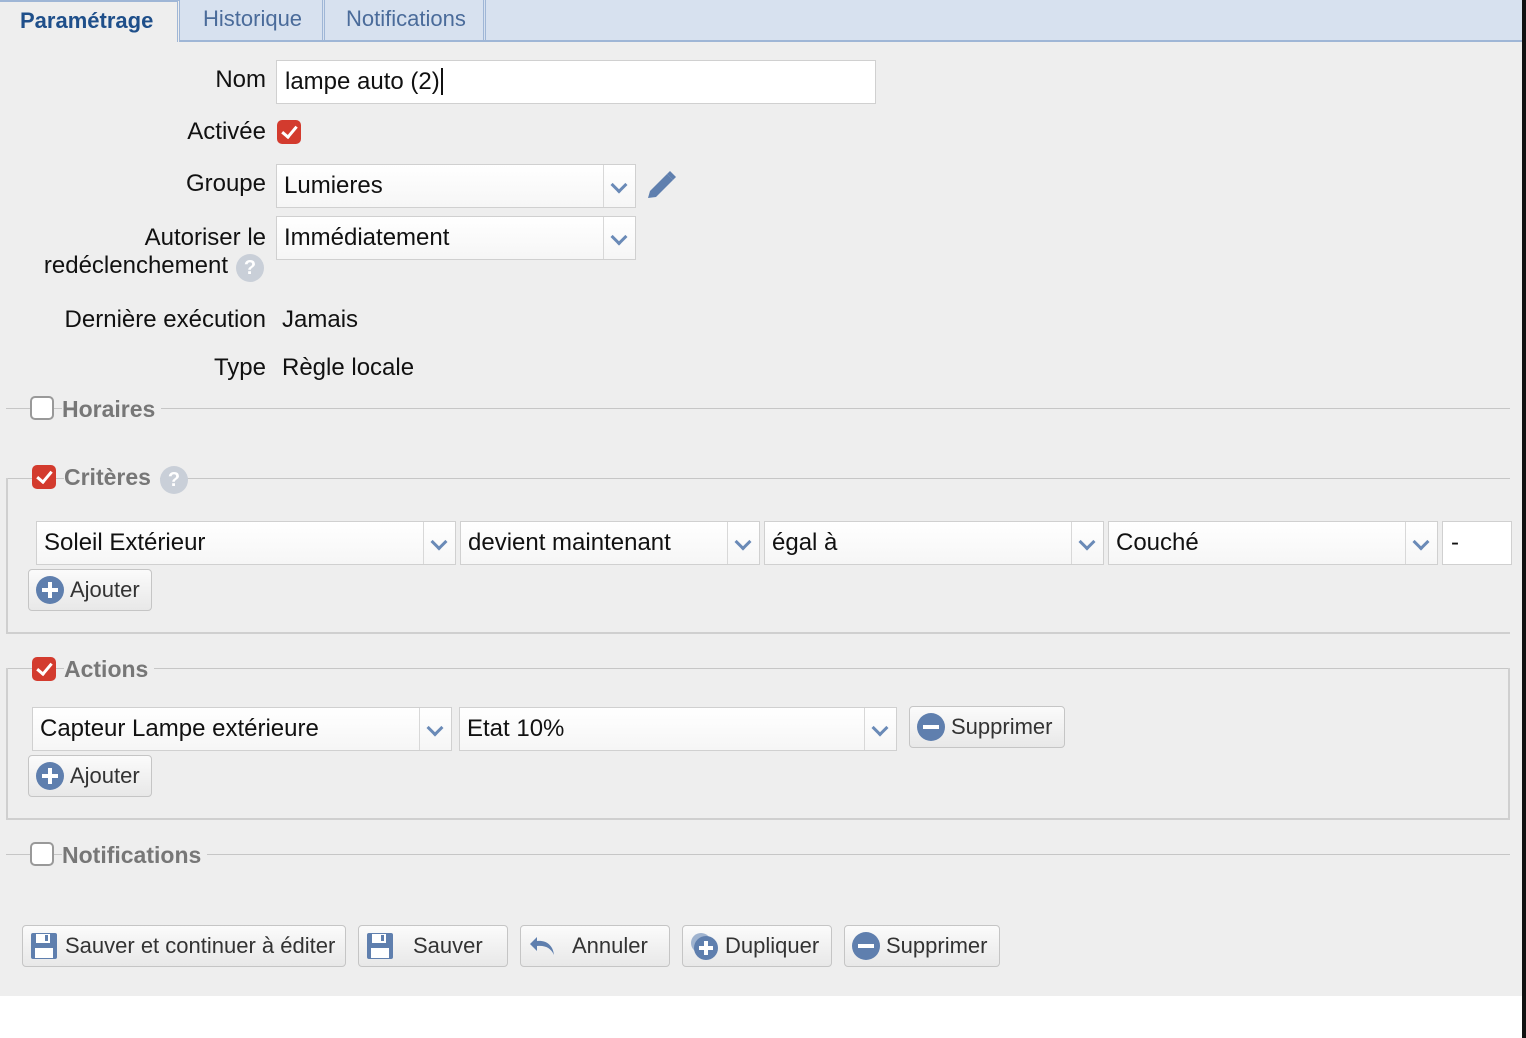 Image resolution: width=1526 pixels, height=1038 pixels. What do you see at coordinates (44, 477) in the screenshot?
I see `criteres-checkbox` at bounding box center [44, 477].